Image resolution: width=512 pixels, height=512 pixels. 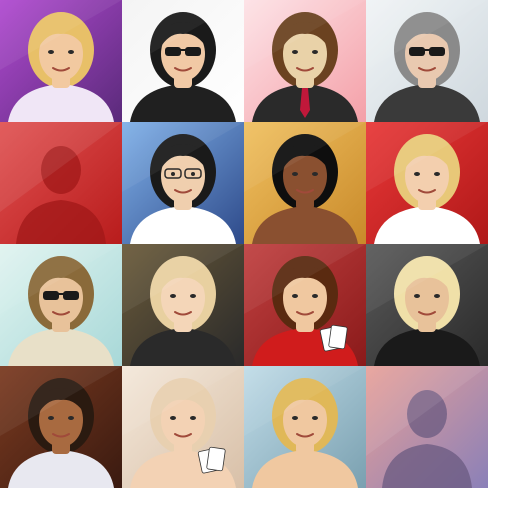 I want to click on woman-blonde-cards-icon, so click(x=183, y=427).